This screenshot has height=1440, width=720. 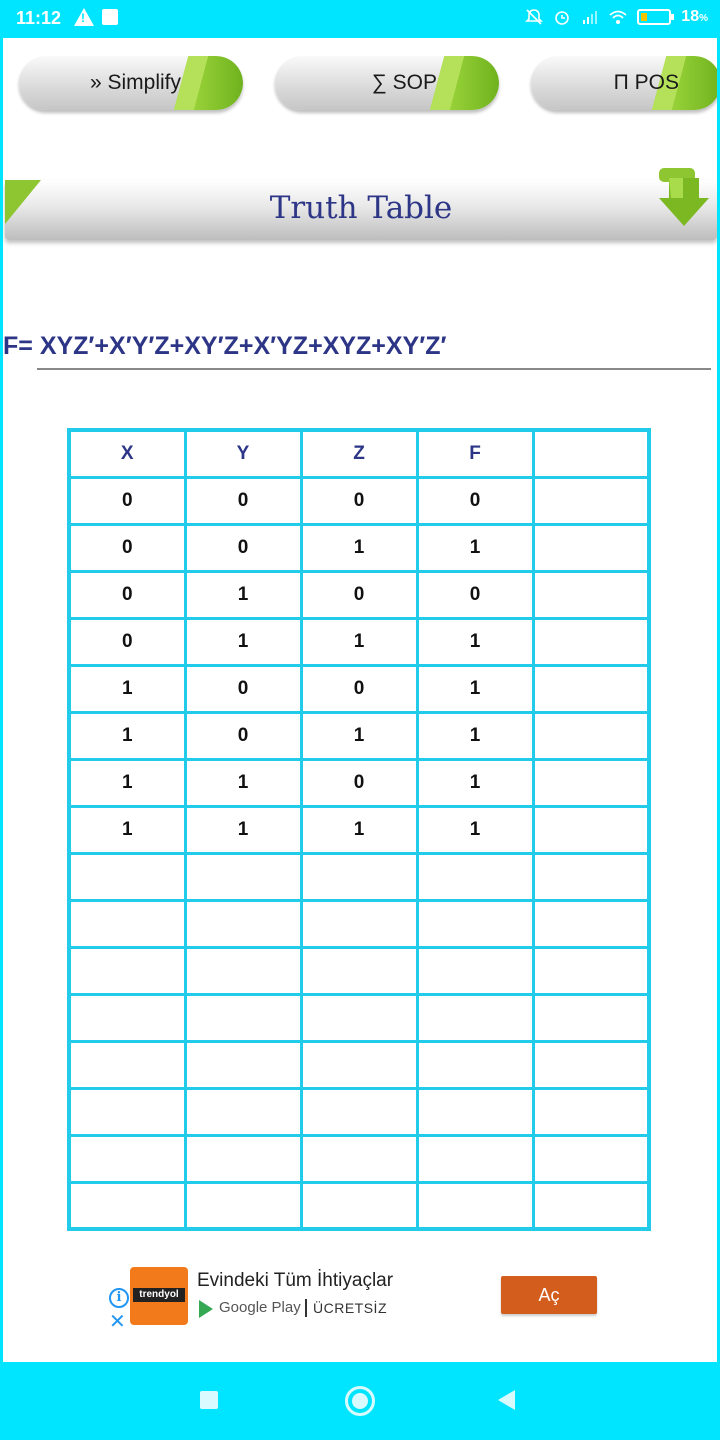 What do you see at coordinates (374, 369) in the screenshot?
I see `expression-underline` at bounding box center [374, 369].